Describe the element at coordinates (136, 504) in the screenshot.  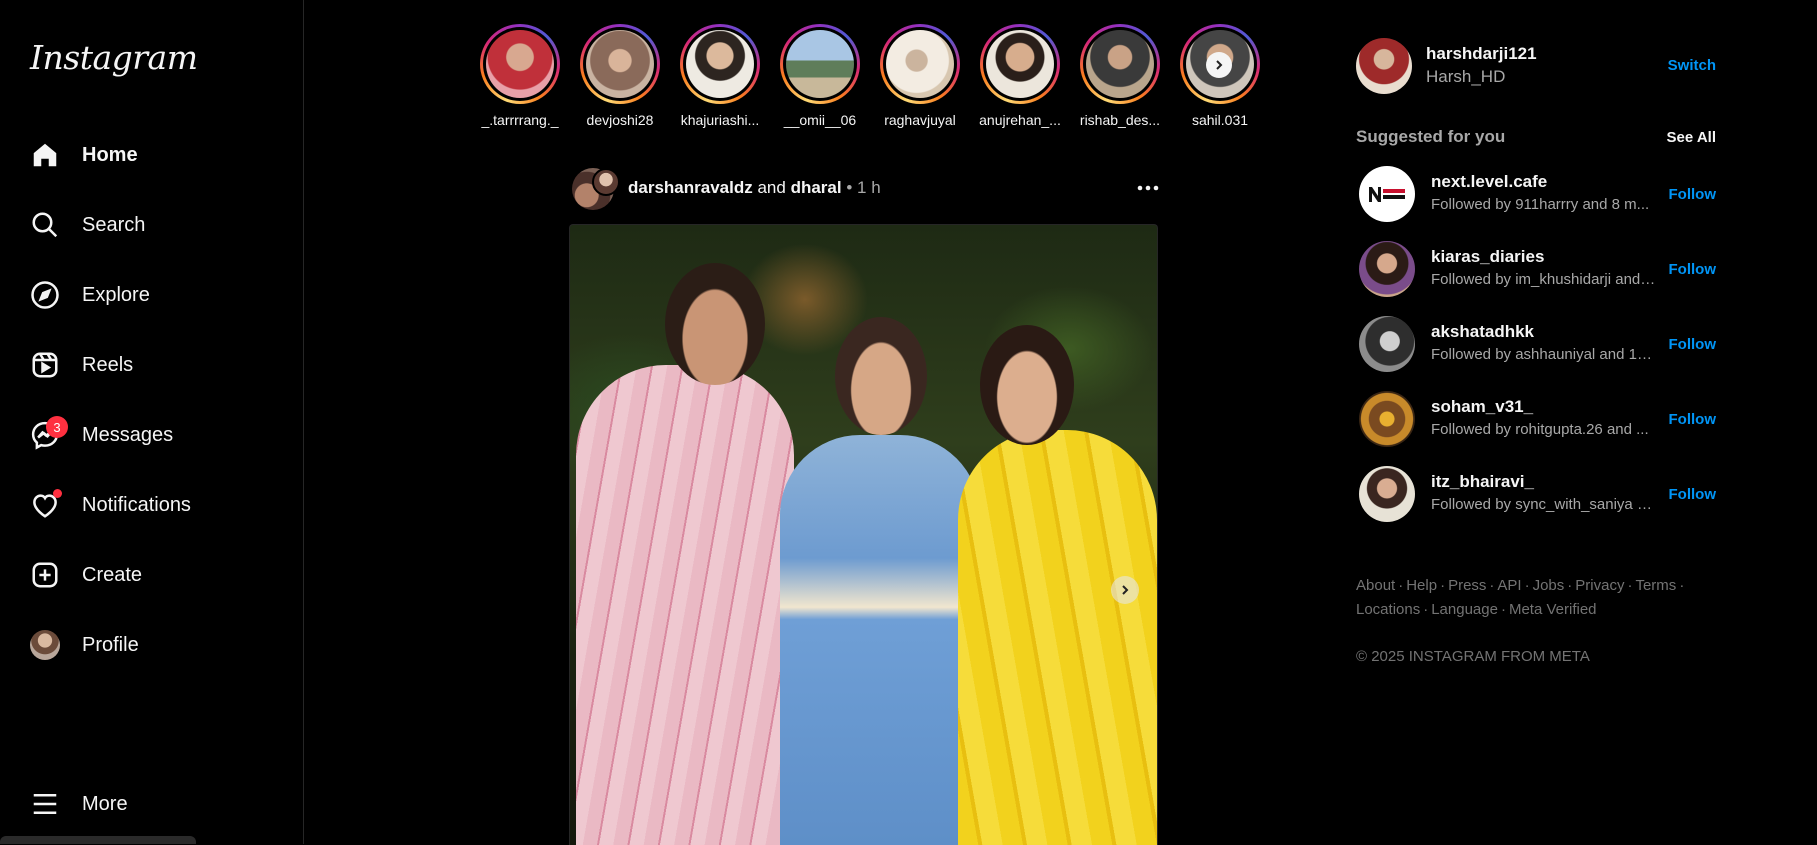
I see `sidebar-item-label: Notifications` at that location.